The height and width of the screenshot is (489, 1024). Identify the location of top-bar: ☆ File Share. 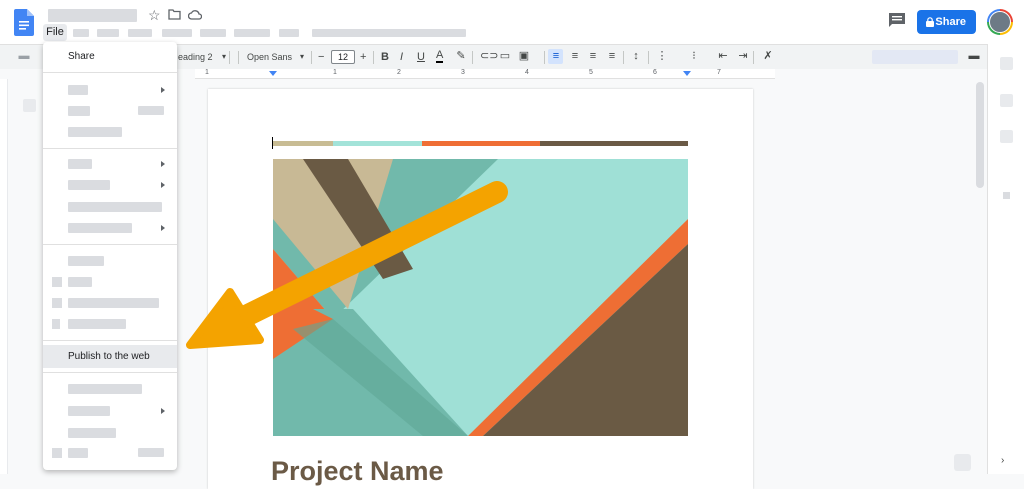
(512, 22).